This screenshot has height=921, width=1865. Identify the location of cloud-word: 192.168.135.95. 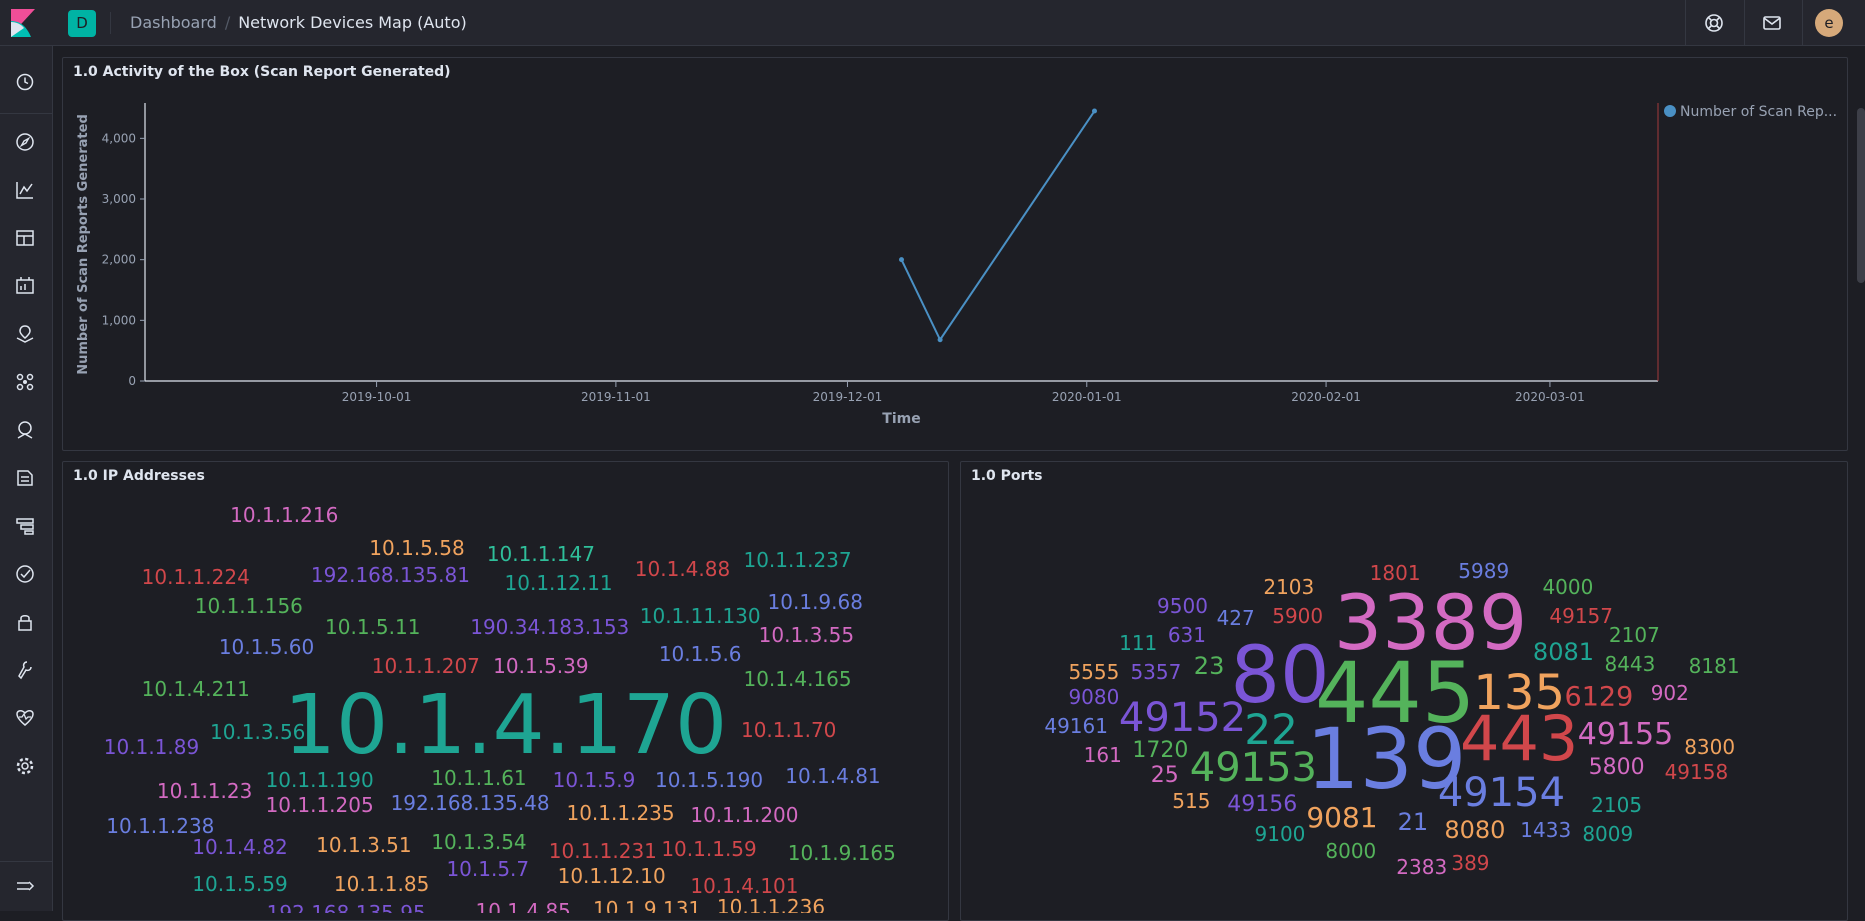
(346, 908).